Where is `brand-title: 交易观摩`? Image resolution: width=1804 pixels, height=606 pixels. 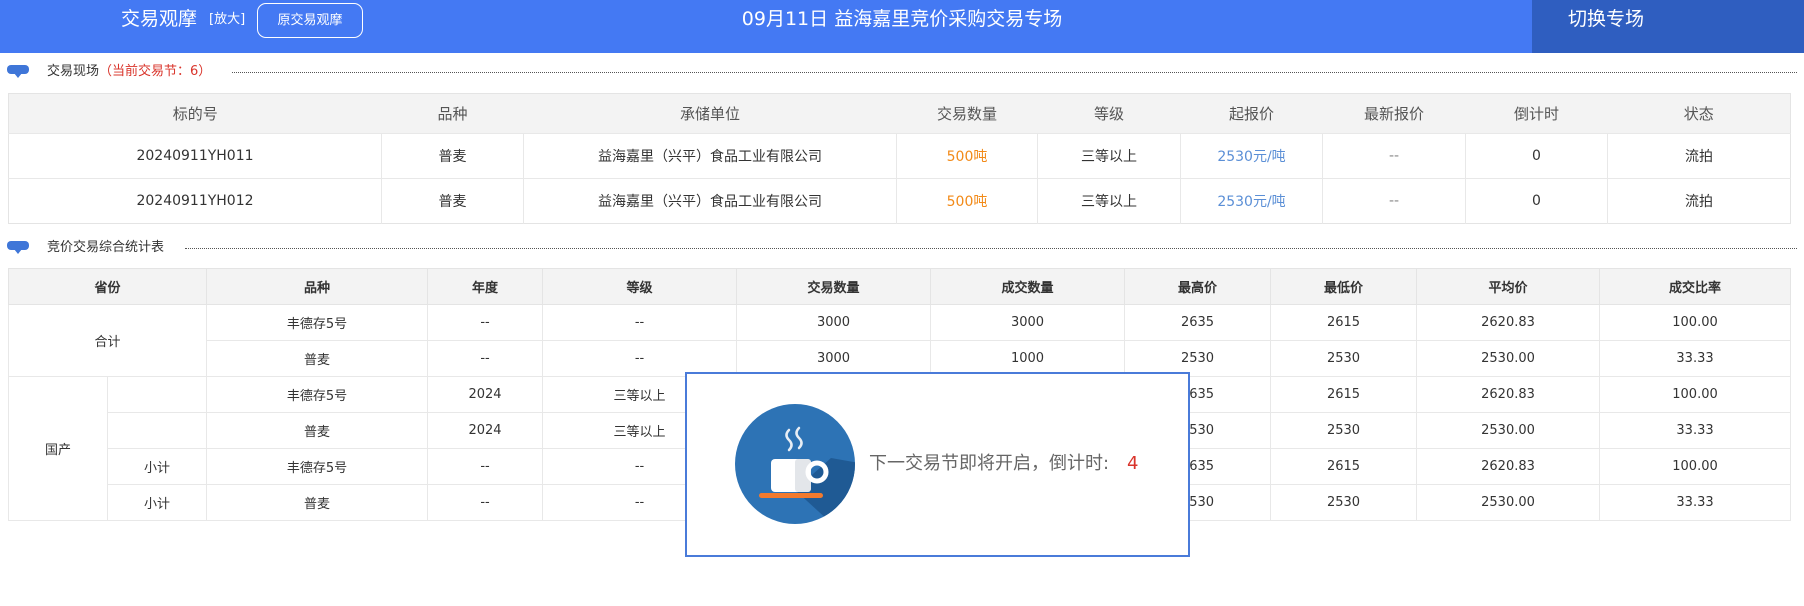 brand-title: 交易观摩 is located at coordinates (159, 19).